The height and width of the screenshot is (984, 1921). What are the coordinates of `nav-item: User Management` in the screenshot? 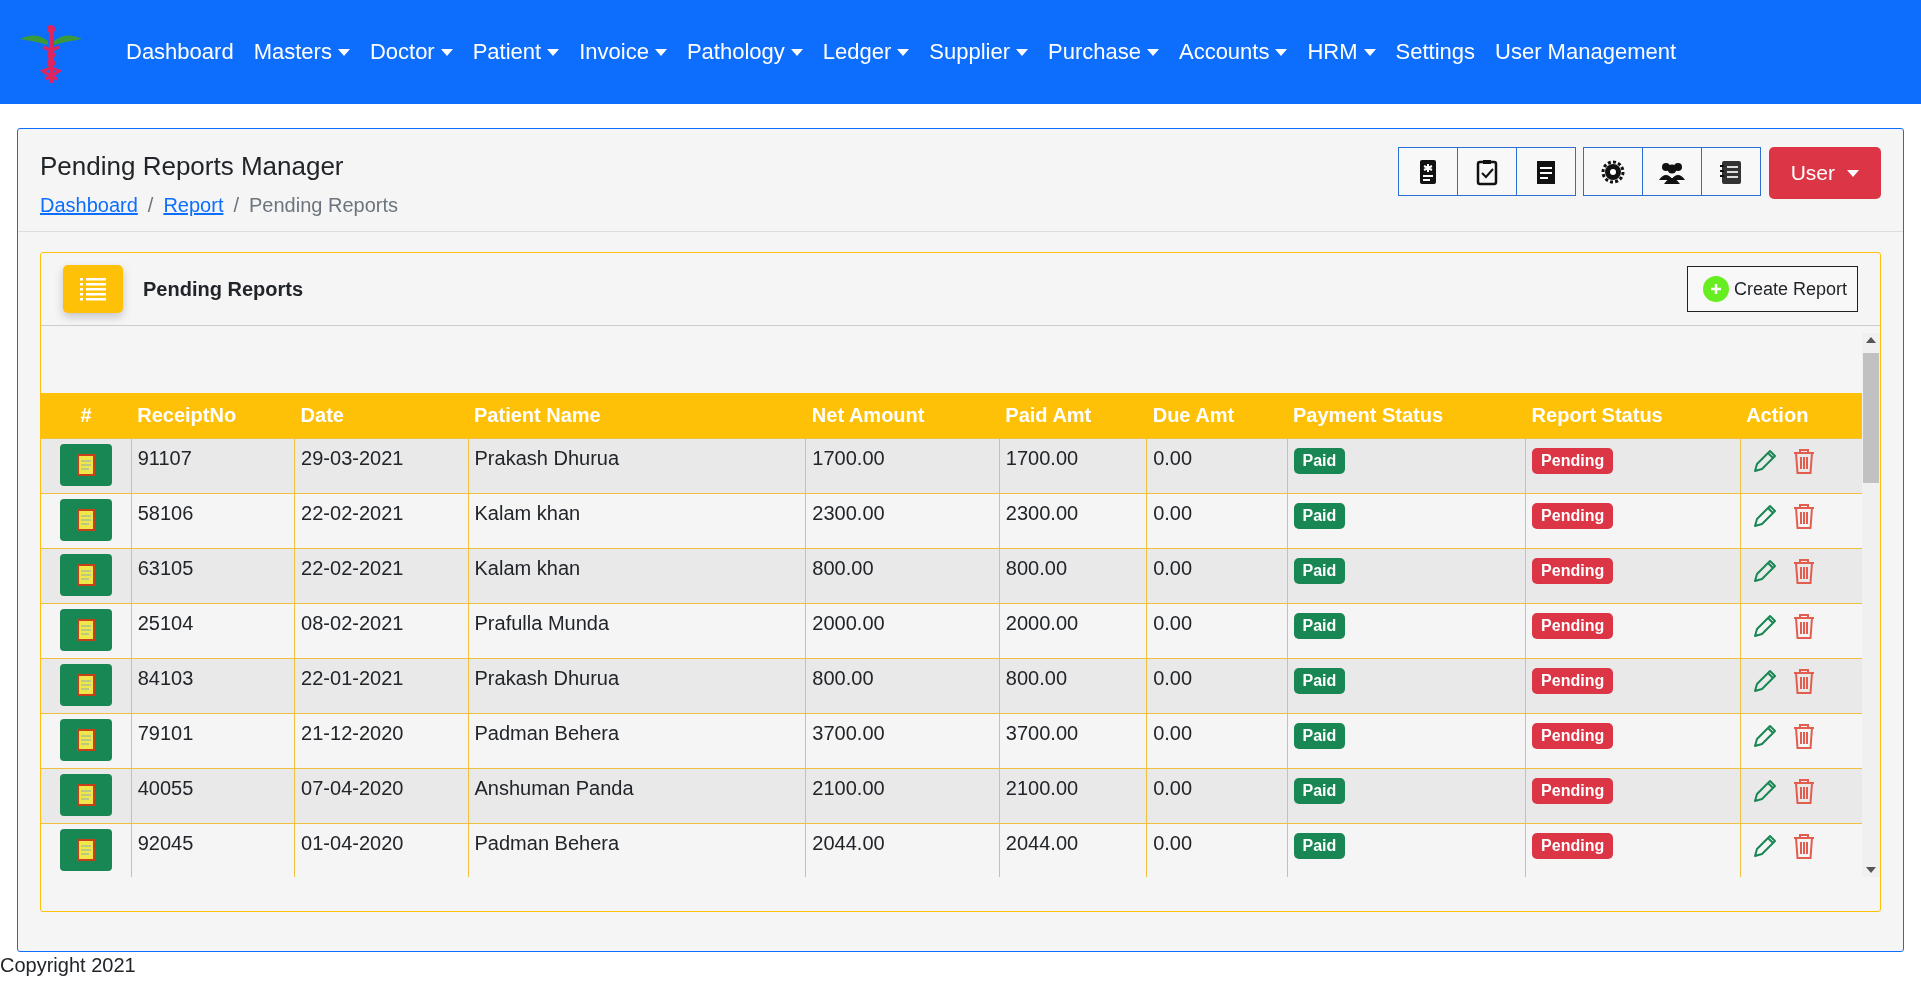 It's located at (1586, 52).